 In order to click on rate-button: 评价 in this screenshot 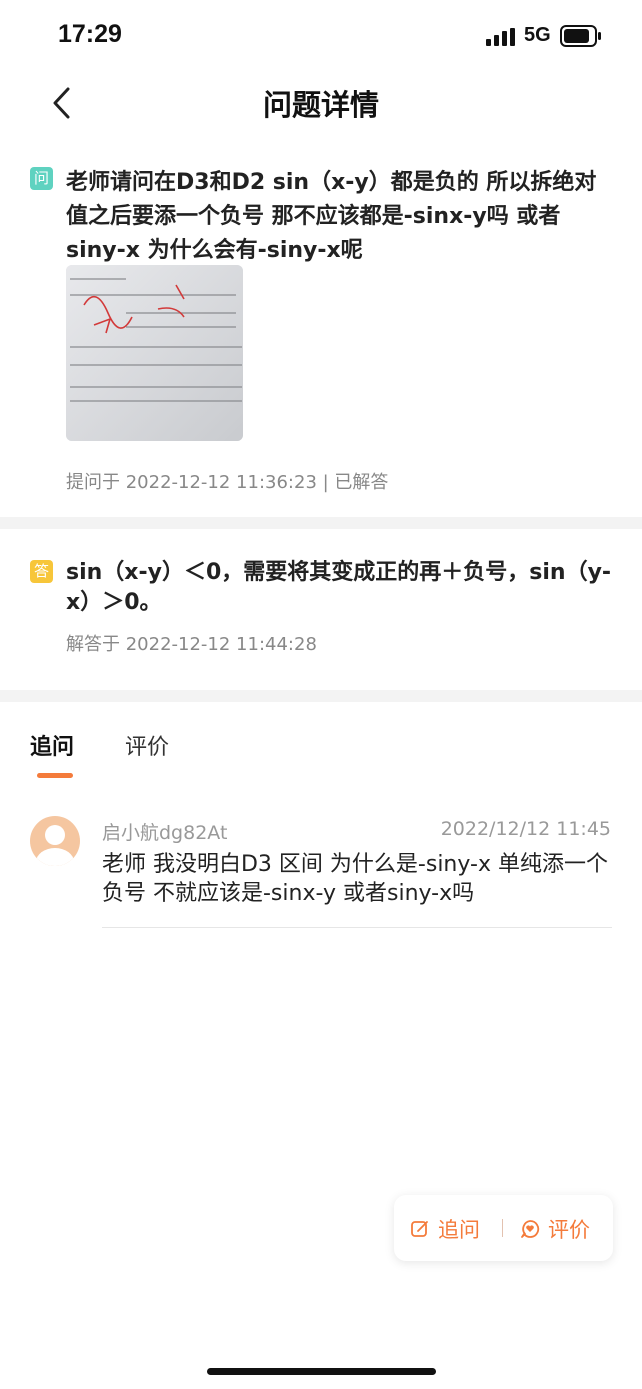, I will do `click(555, 1229)`.